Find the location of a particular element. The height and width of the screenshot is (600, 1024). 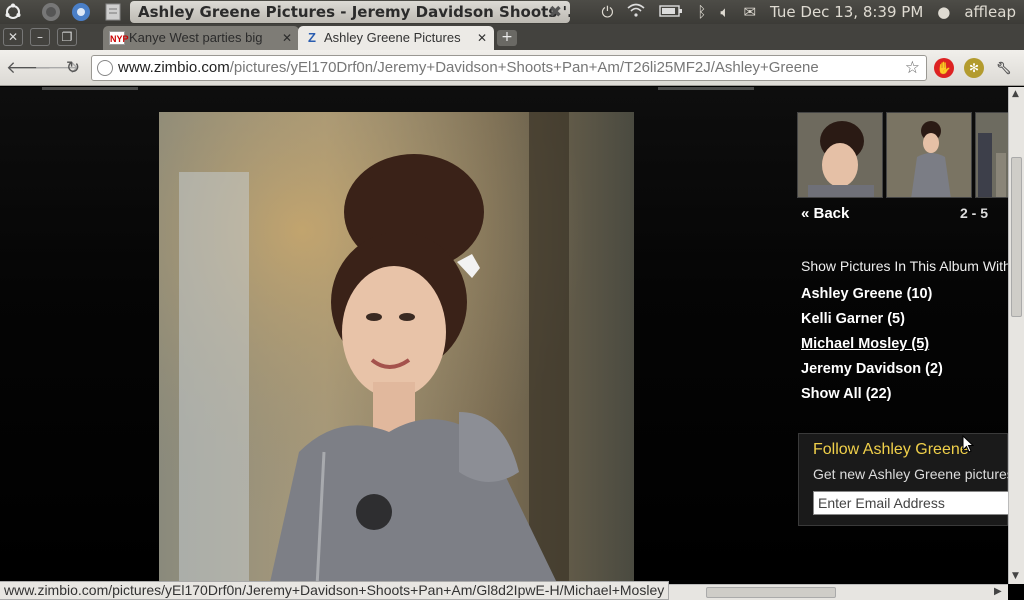

text-editor-icon is located at coordinates (113, 12).